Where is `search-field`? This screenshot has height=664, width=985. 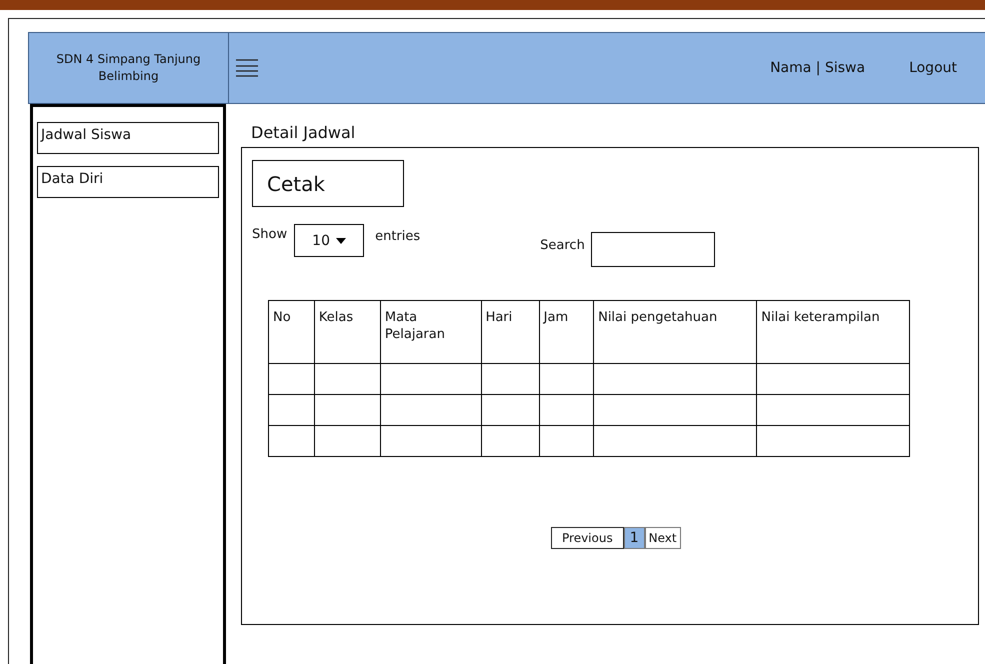 search-field is located at coordinates (652, 249).